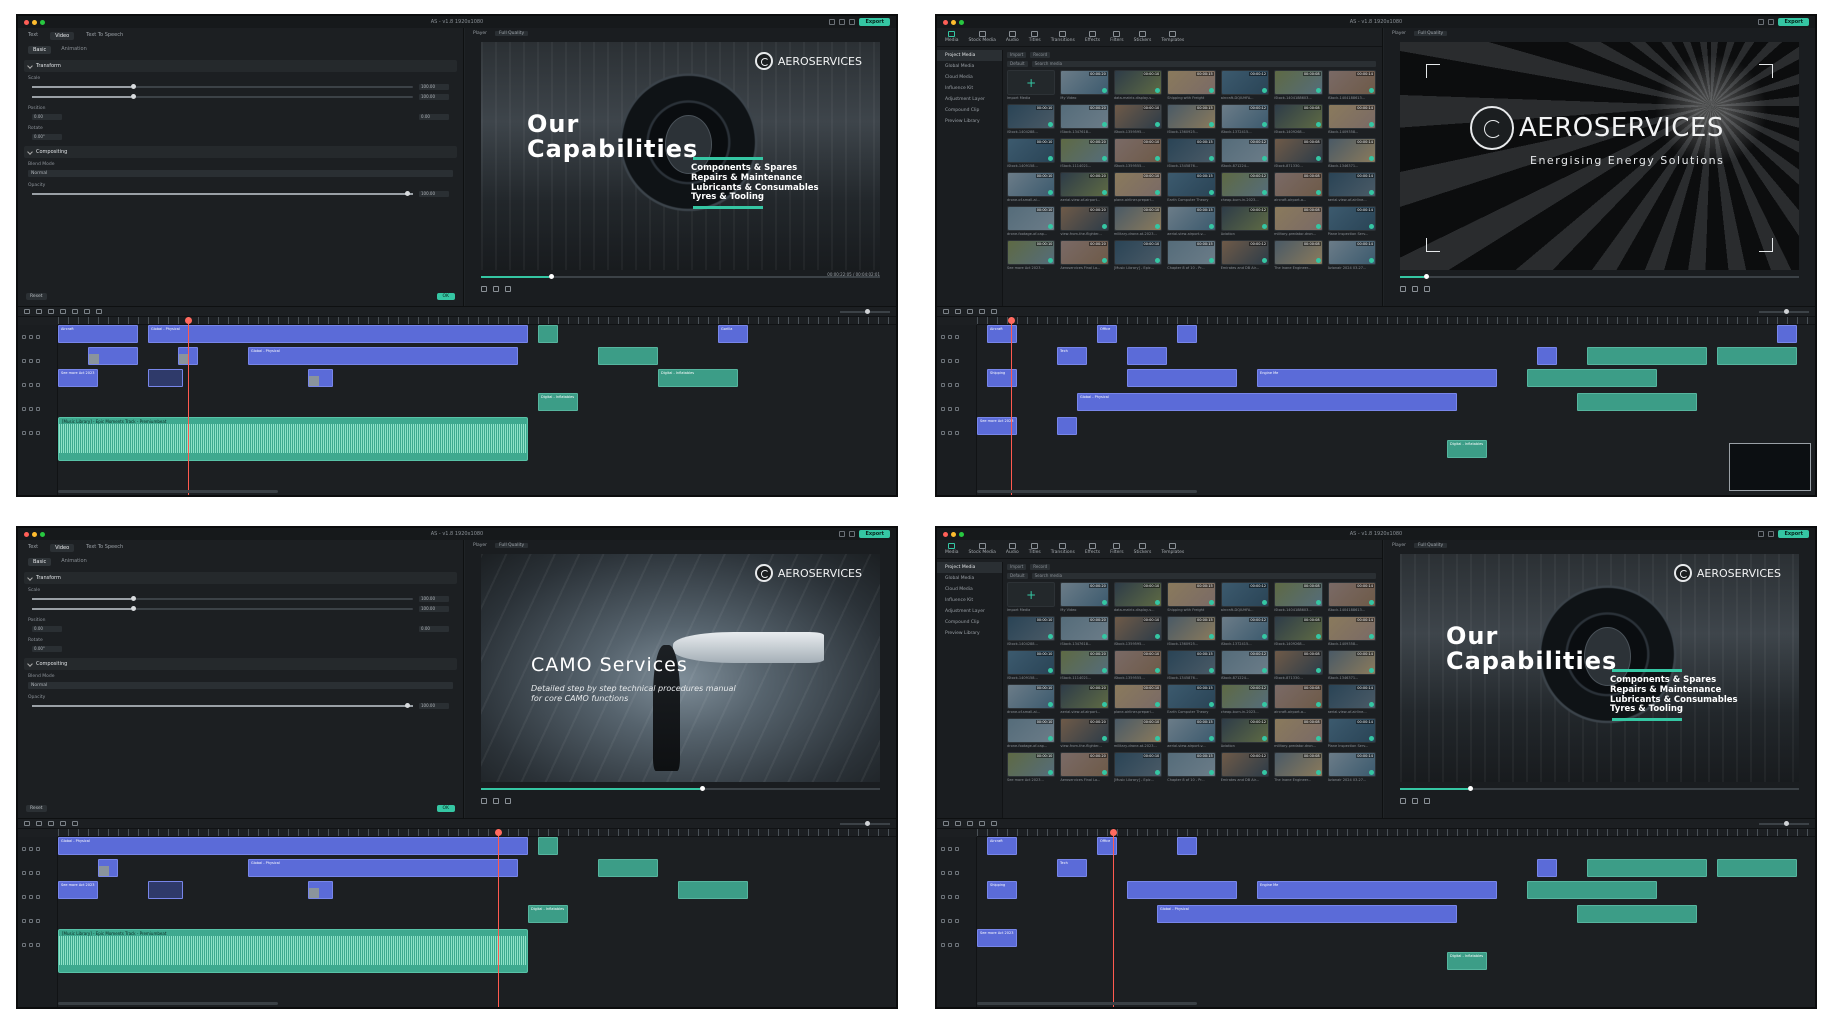 This screenshot has height=1026, width=1823. I want to click on templates-tab: Templates, so click(1172, 549).